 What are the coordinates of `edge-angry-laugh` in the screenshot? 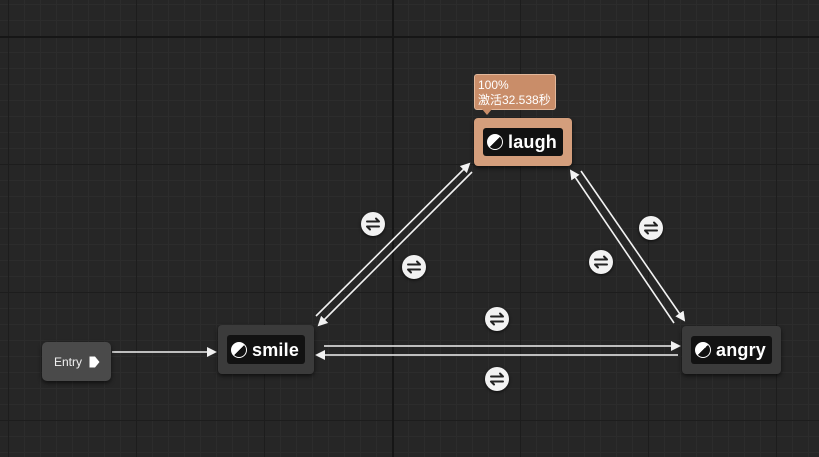 It's located at (622, 246).